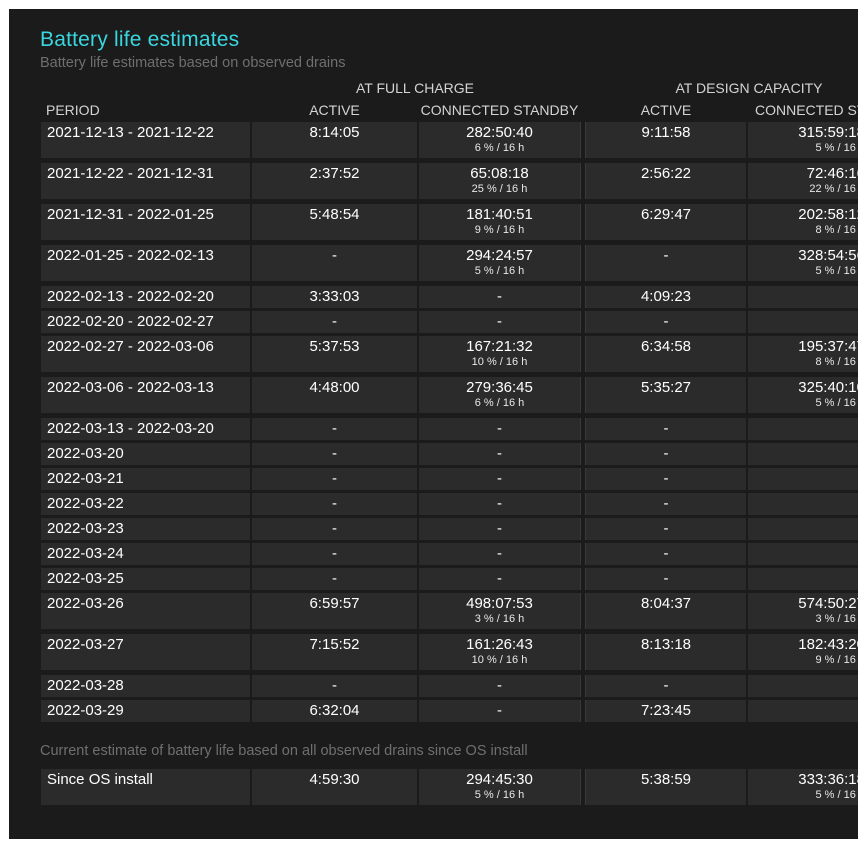  What do you see at coordinates (334, 296) in the screenshot?
I see `cell-active-full-value: 3:33:03` at bounding box center [334, 296].